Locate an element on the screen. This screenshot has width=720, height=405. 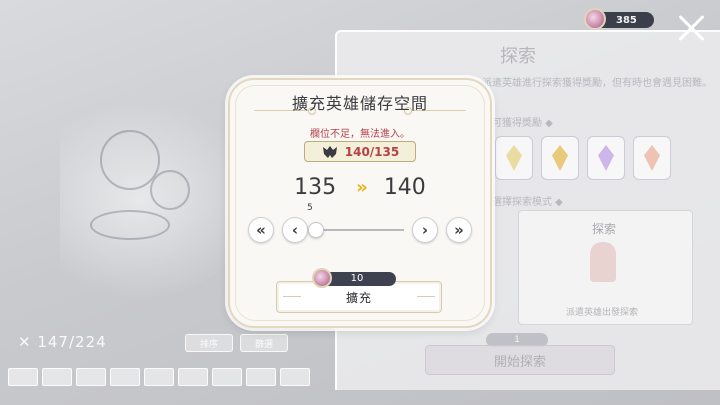
upgrade-preview: 135 » 140 is located at coordinates (360, 187).